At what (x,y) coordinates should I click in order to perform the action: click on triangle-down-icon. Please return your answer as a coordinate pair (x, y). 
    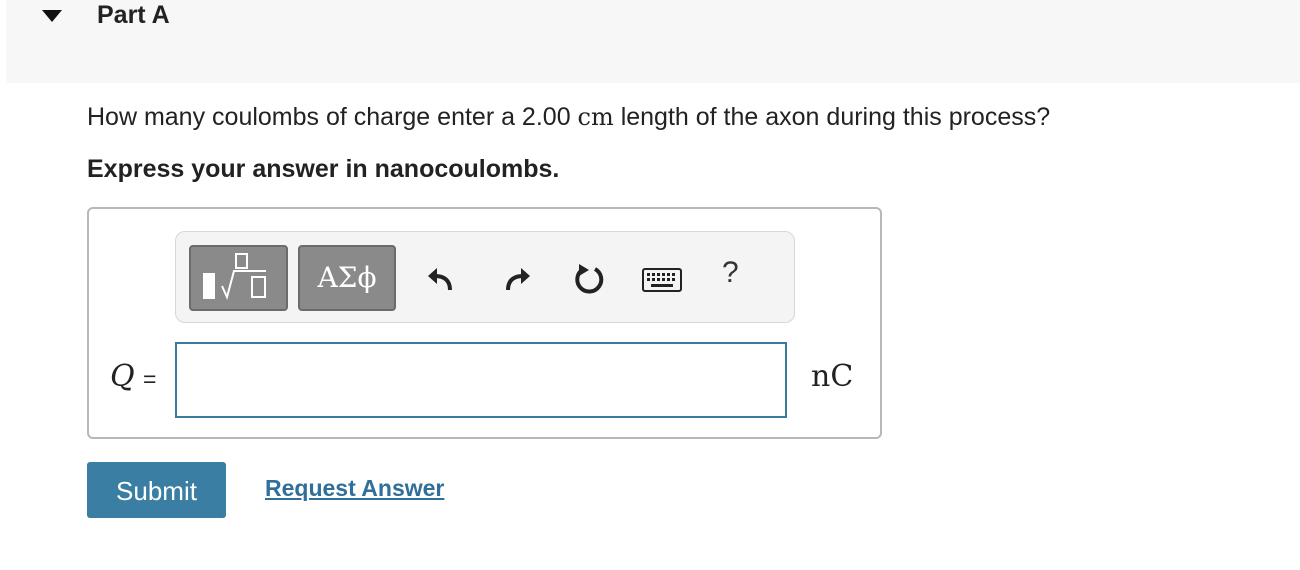
    Looking at the image, I should click on (52, 17).